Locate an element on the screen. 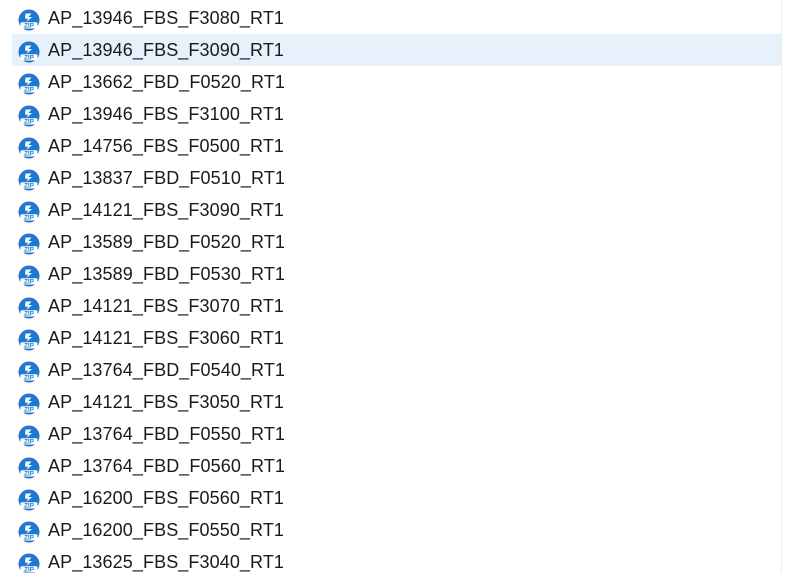 This screenshot has height=573, width=789. file-list-item: ZIP AP_14121_FBS_F3090_RT1 is located at coordinates (396, 210).